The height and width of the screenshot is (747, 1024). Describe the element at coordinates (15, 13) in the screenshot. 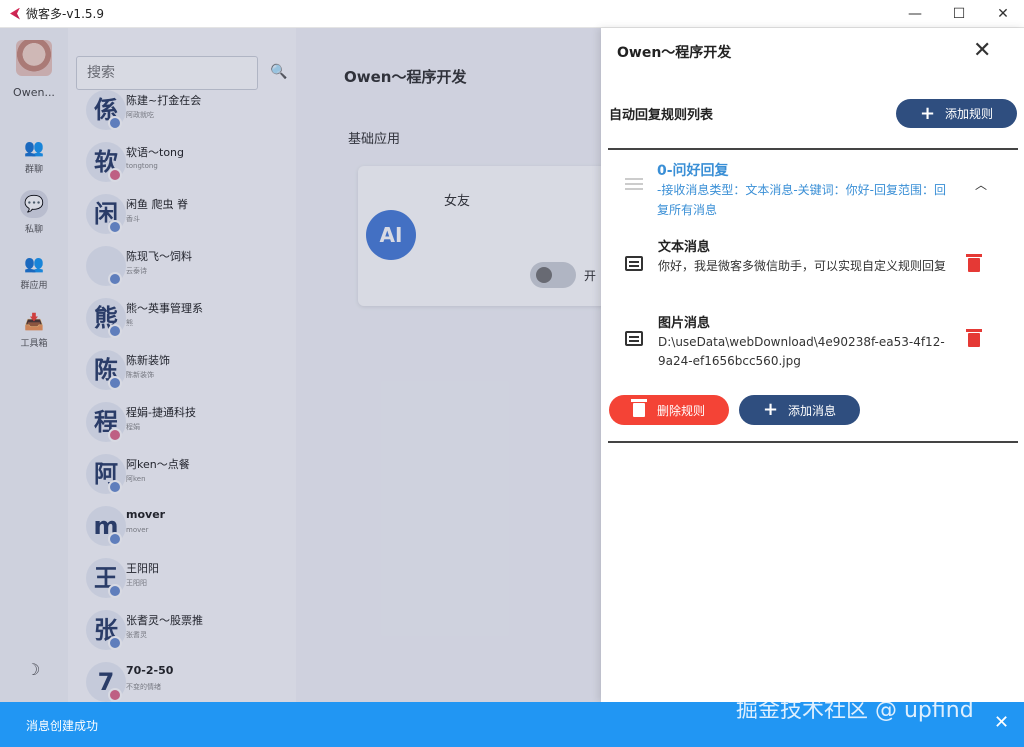

I see `app-logo-icon` at that location.